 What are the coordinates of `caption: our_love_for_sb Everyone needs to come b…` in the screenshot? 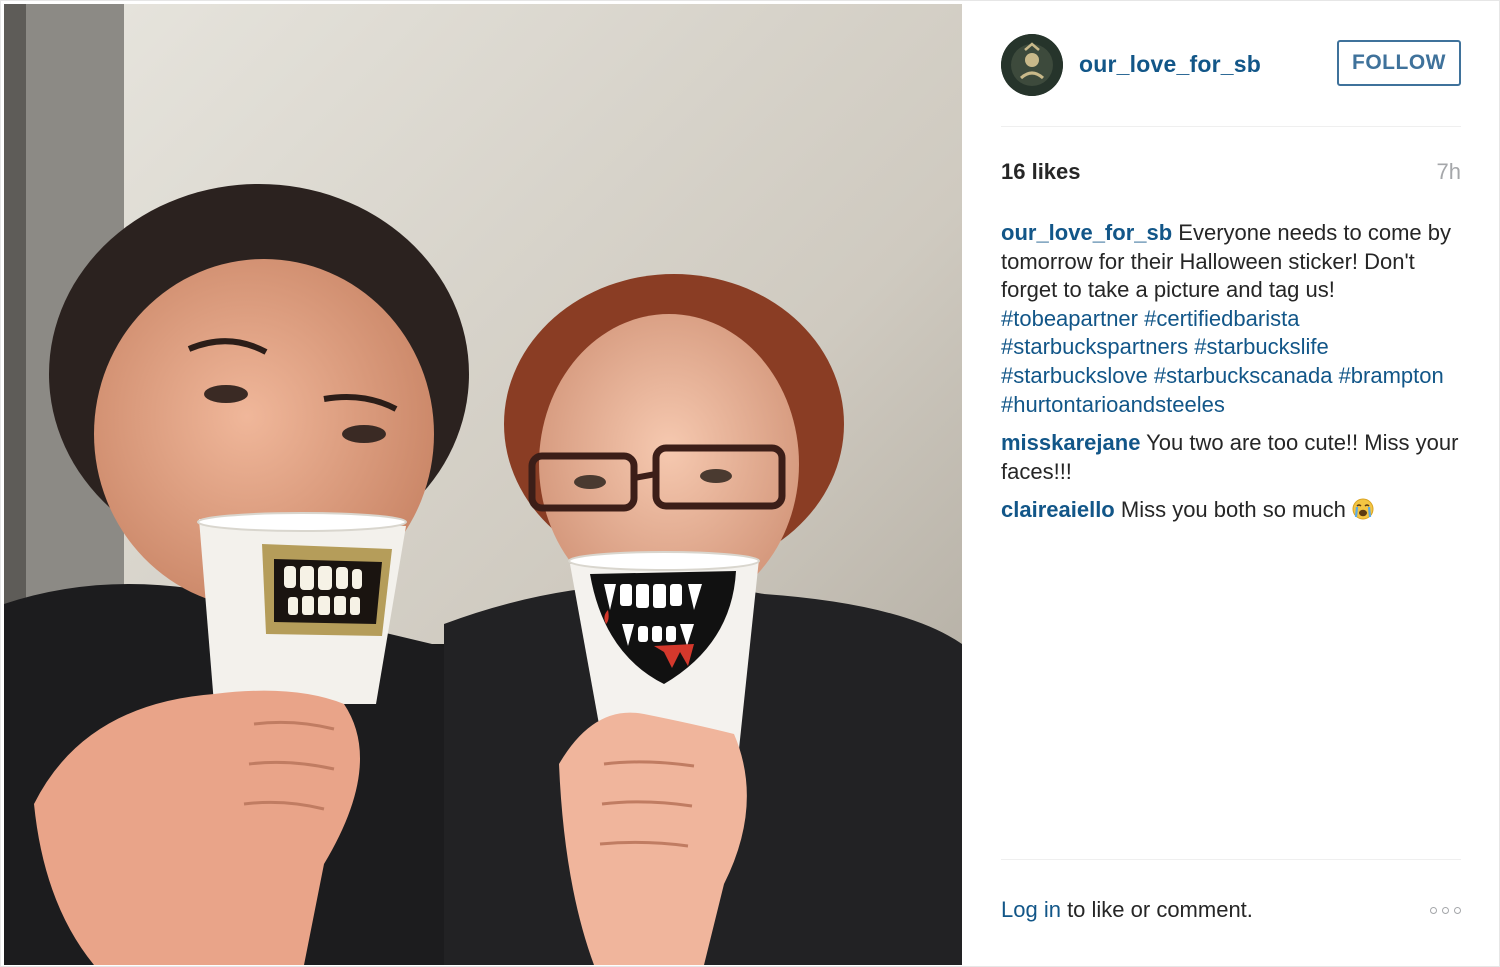 It's located at (1231, 319).